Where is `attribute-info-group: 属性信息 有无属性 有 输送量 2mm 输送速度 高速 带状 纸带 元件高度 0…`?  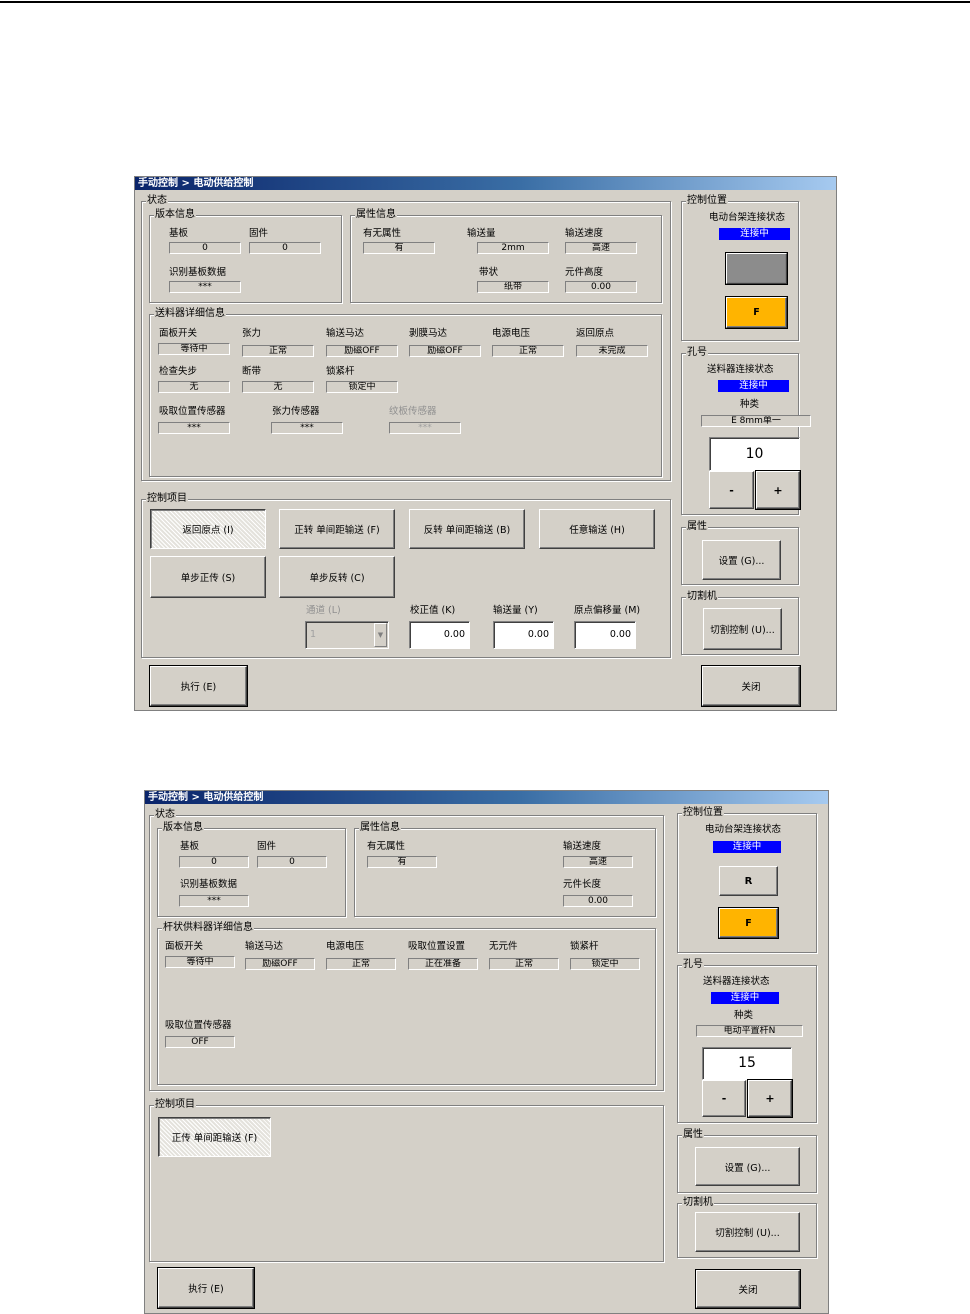
attribute-info-group: 属性信息 有无属性 有 输送量 2mm 输送速度 高速 带状 纸带 元件高度 0… is located at coordinates (506, 256).